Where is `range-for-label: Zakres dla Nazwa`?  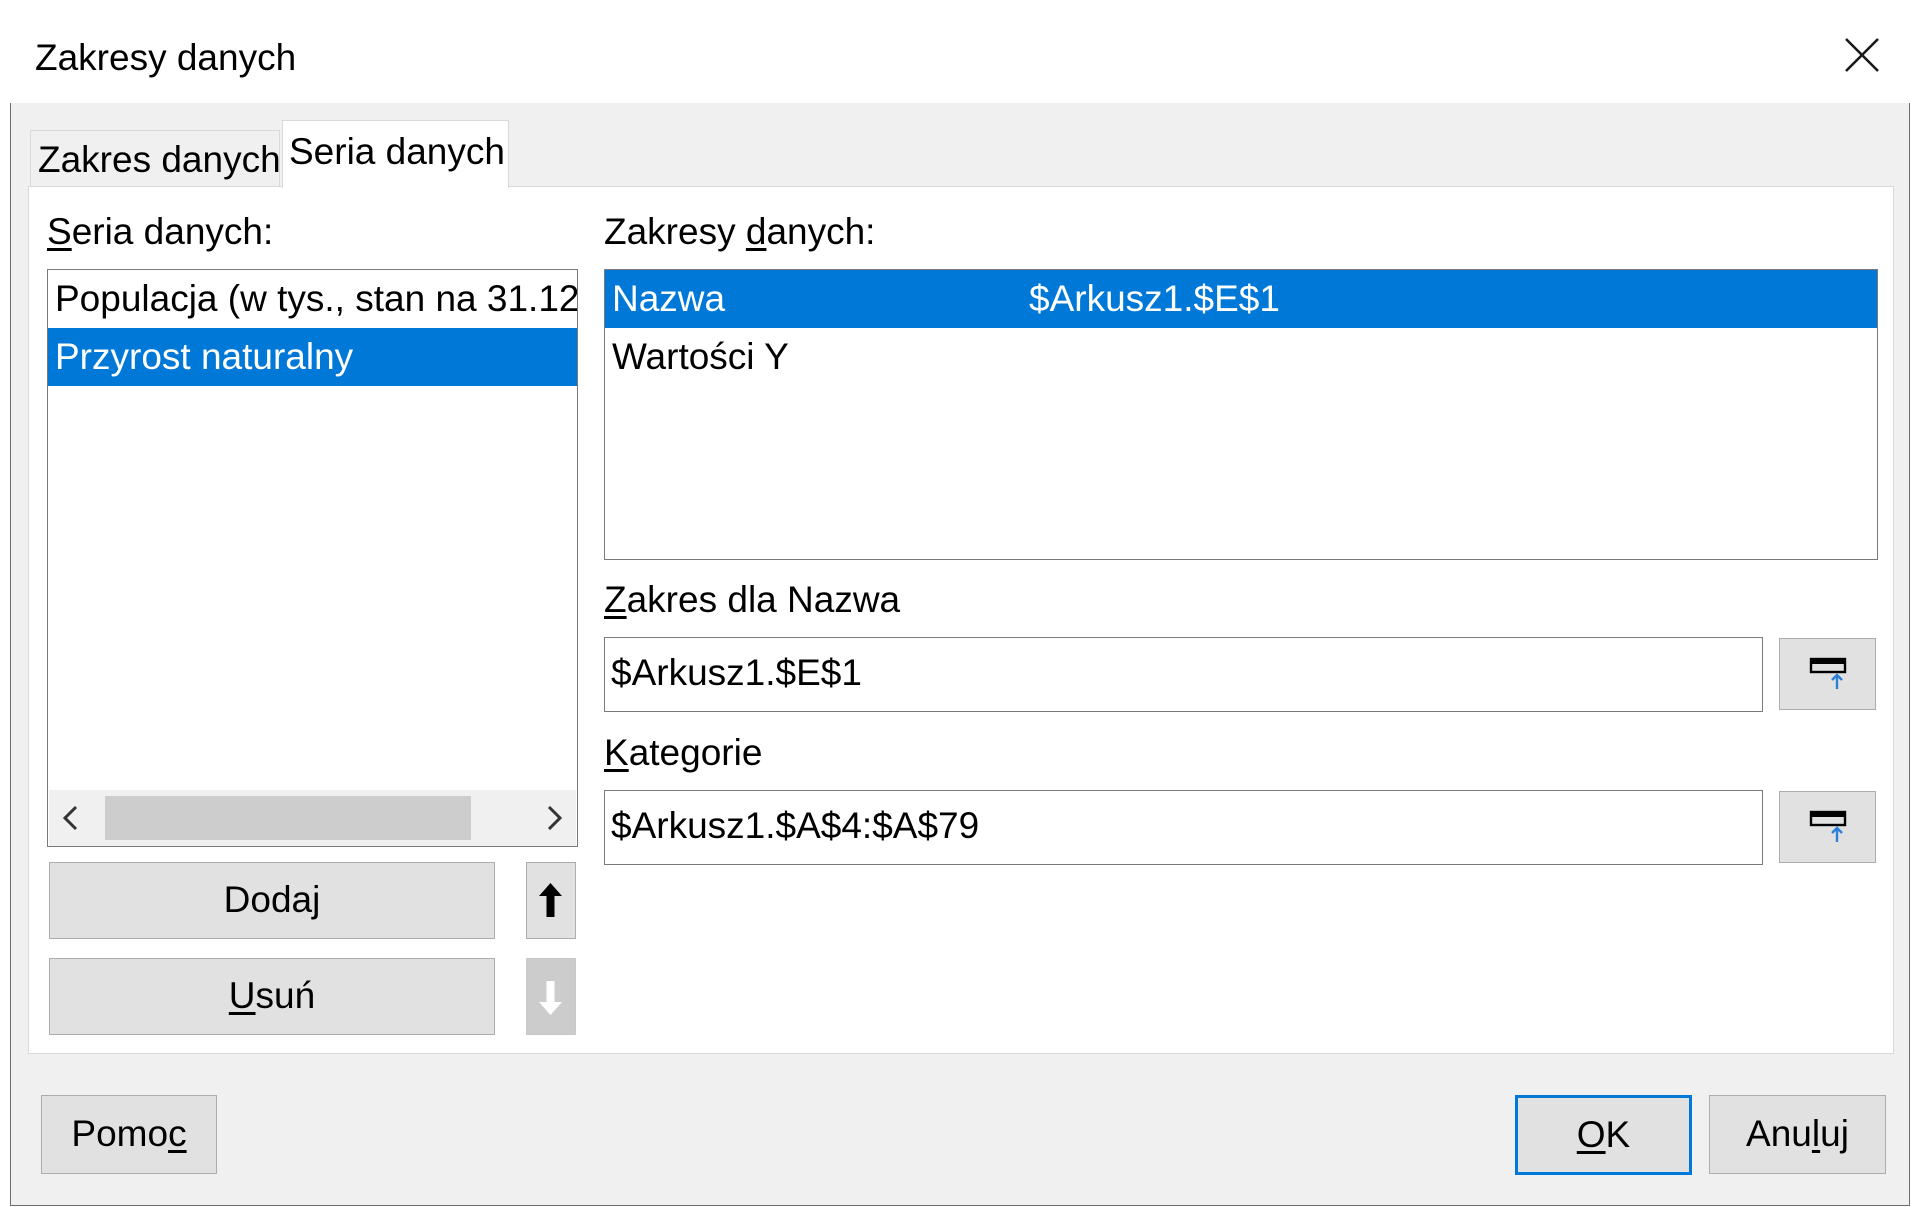 range-for-label: Zakres dla Nazwa is located at coordinates (752, 600).